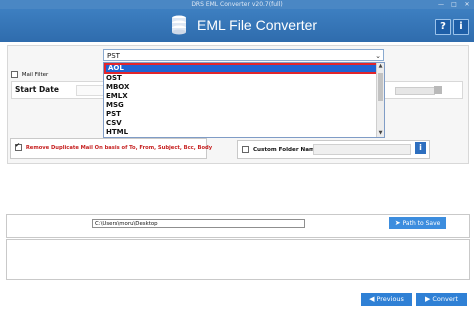 Image resolution: width=474 pixels, height=316 pixels. Describe the element at coordinates (244, 96) in the screenshot. I see `format-option-emlx: EMLX` at that location.